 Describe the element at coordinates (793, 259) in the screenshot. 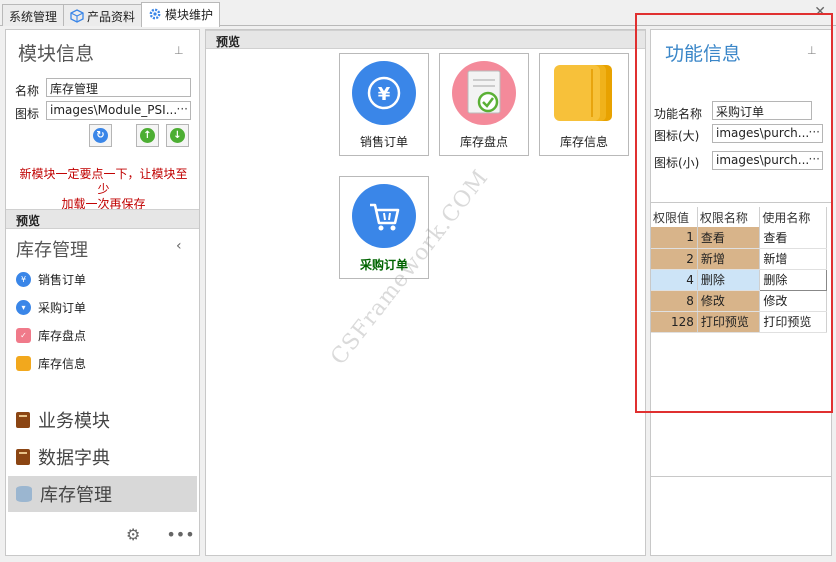

I see `use-name-cell: 新增` at that location.